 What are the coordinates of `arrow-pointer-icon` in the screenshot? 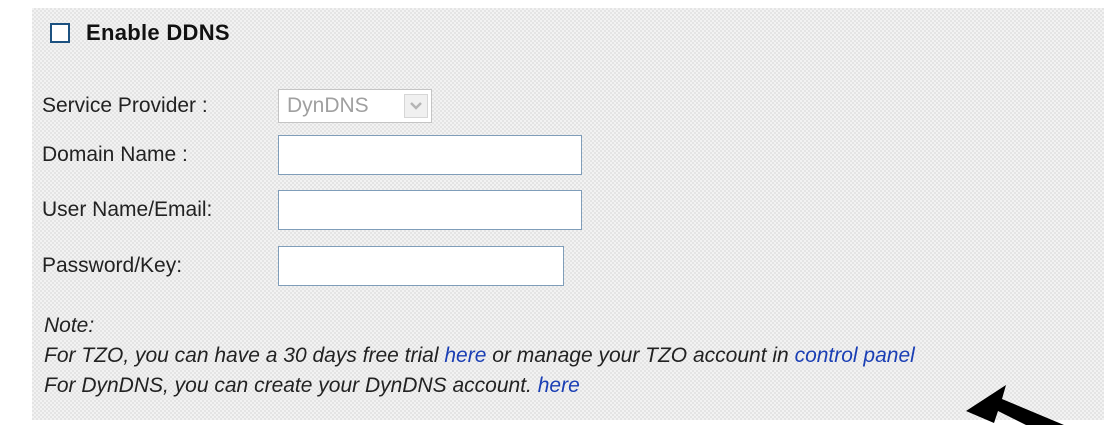 It's located at (1015, 405).